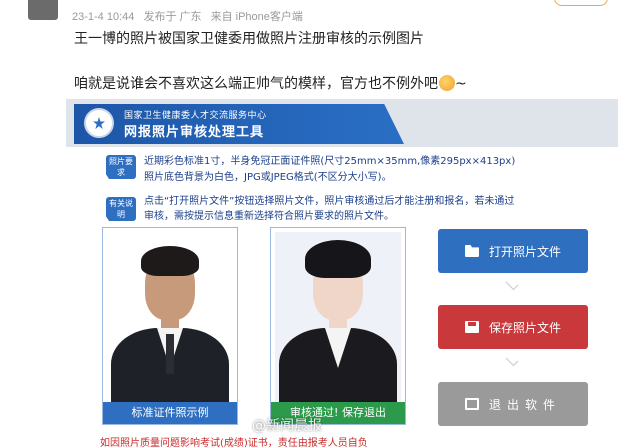  Describe the element at coordinates (338, 320) in the screenshot. I see `uploaded-portrait` at that location.